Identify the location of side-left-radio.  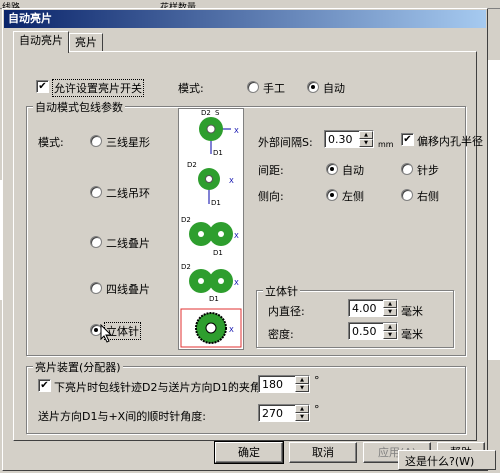
(332, 195).